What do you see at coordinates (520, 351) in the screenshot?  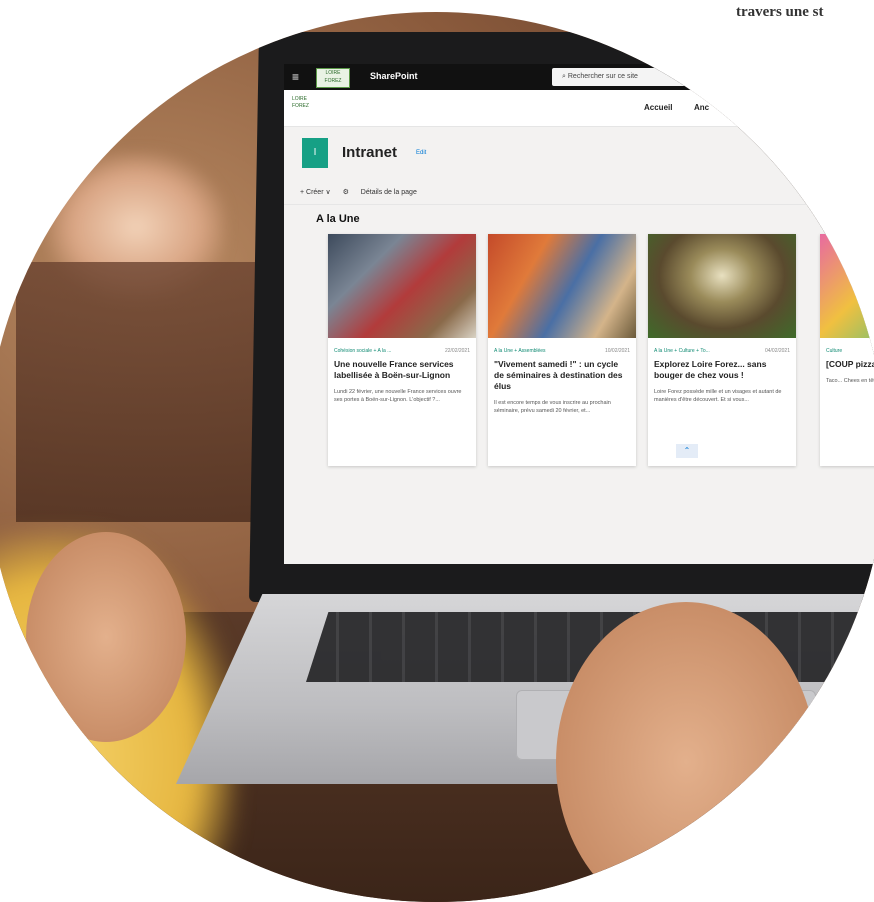 I see `news-card-category: A la Une + Assemblées` at bounding box center [520, 351].